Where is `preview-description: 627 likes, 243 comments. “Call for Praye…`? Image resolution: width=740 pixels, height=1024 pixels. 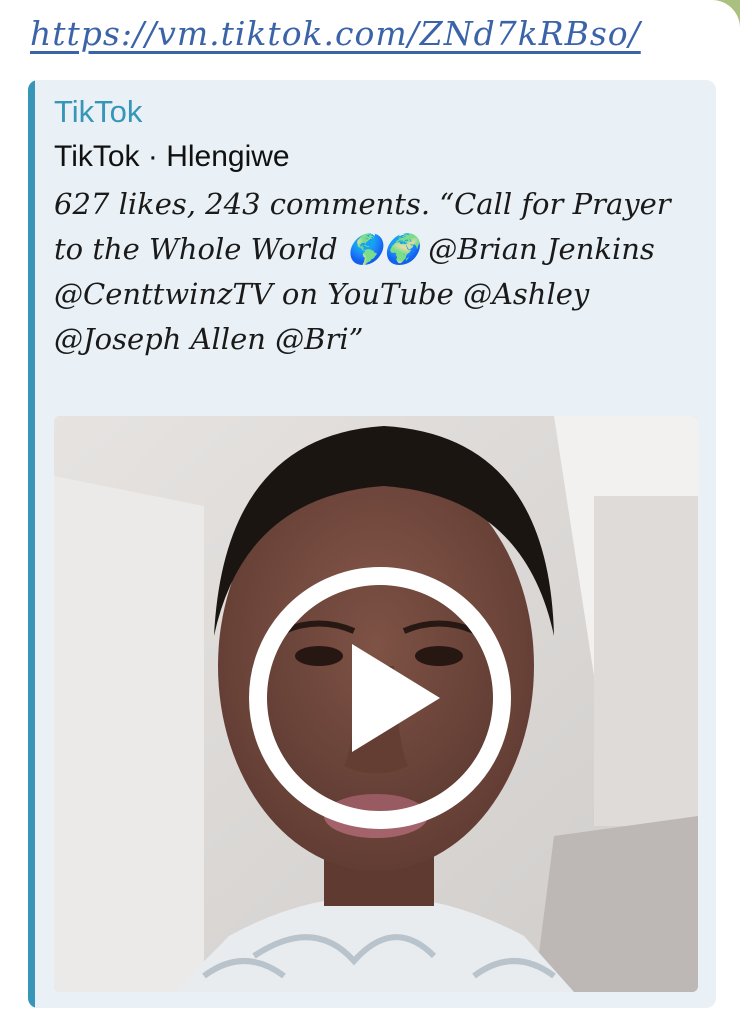 preview-description: 627 likes, 243 comments. “Call for Praye… is located at coordinates (362, 271).